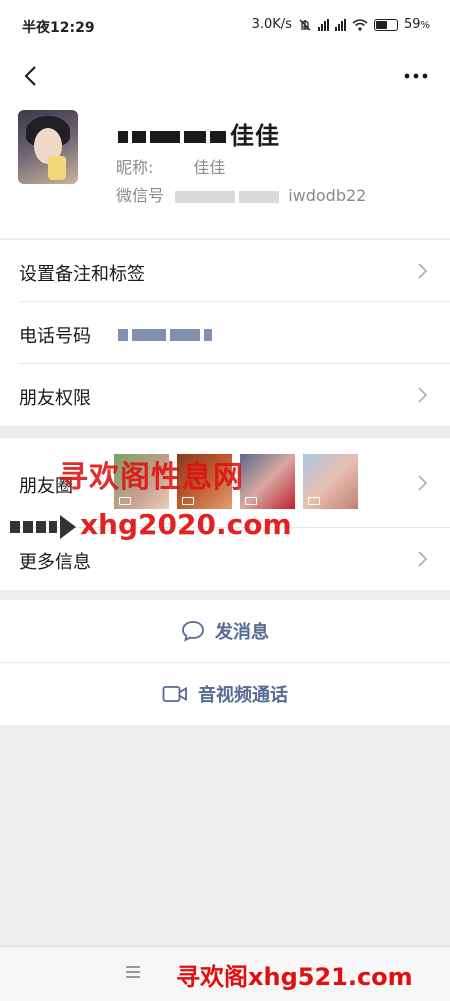 Image resolution: width=450 pixels, height=1001 pixels. Describe the element at coordinates (271, 24) in the screenshot. I see `network-speed: 3.0K/s` at that location.